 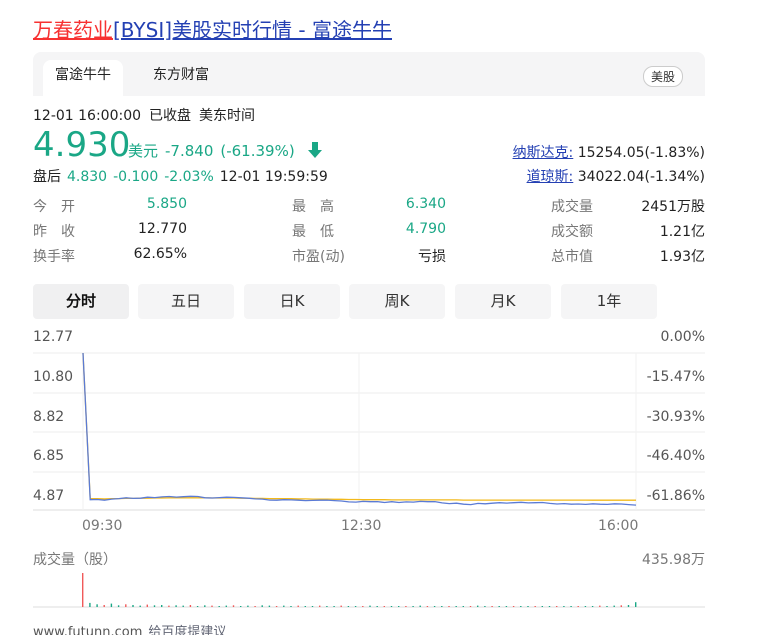 What do you see at coordinates (618, 526) in the screenshot?
I see `x-tick: 16:00` at bounding box center [618, 526].